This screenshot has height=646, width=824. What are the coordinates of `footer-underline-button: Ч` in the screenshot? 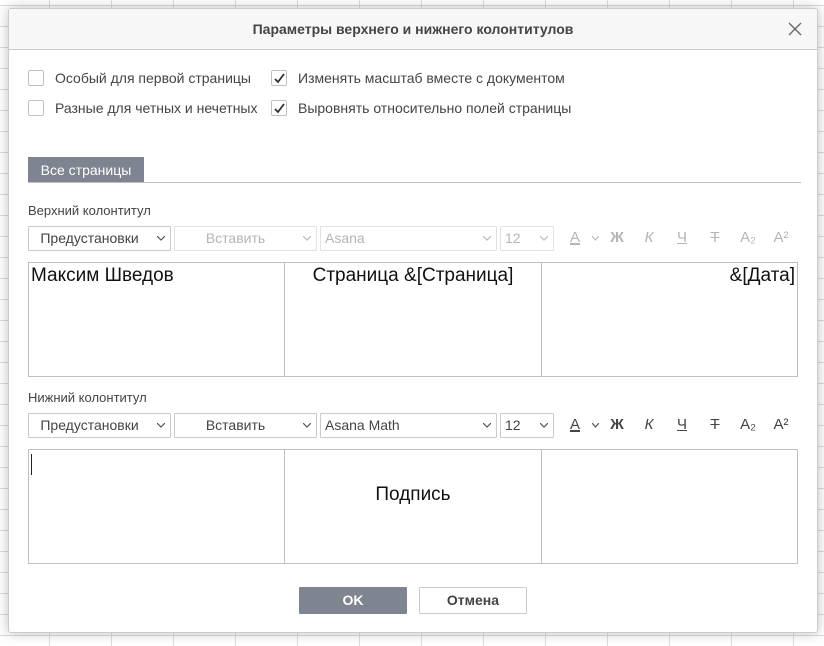 It's located at (682, 425).